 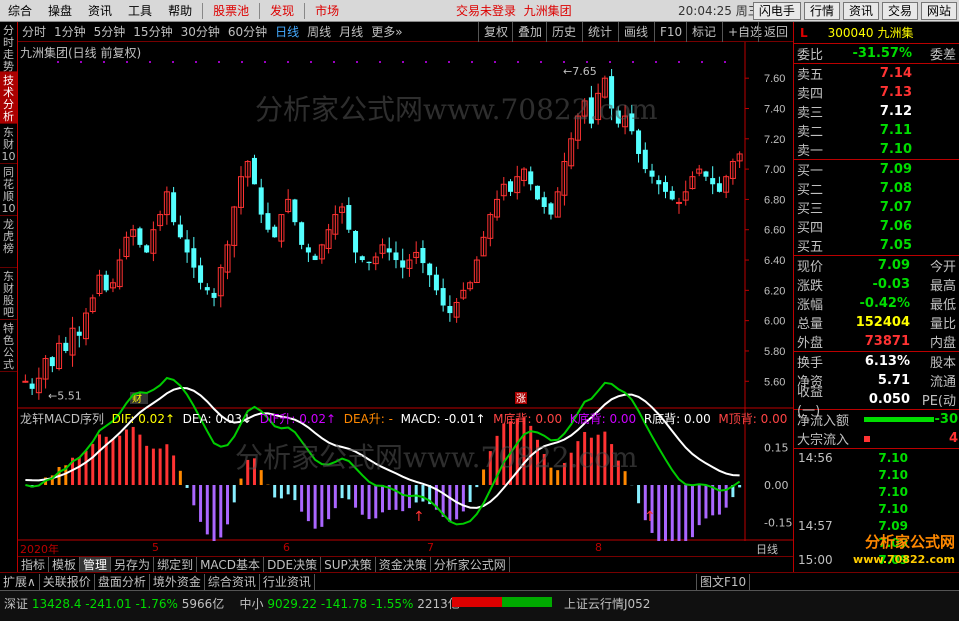 I want to click on news-button: 资讯, so click(x=860, y=11).